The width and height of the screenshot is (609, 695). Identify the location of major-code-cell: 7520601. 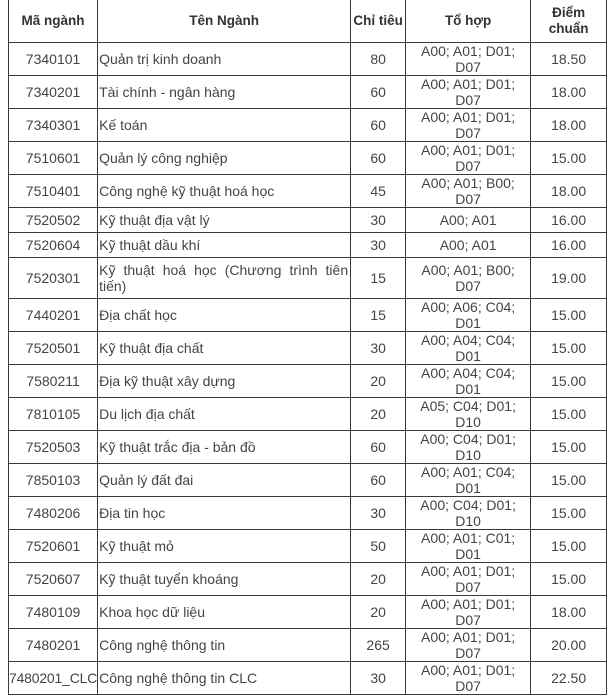
(53, 546).